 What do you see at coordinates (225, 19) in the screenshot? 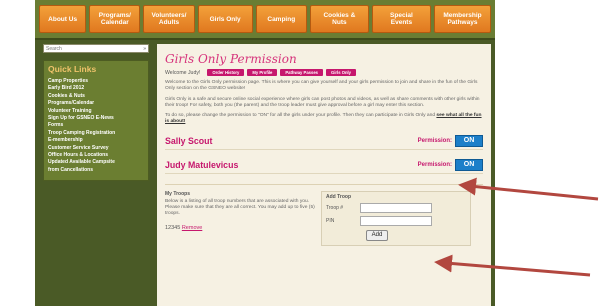
I see `nav-girls-only: Girls Only` at bounding box center [225, 19].